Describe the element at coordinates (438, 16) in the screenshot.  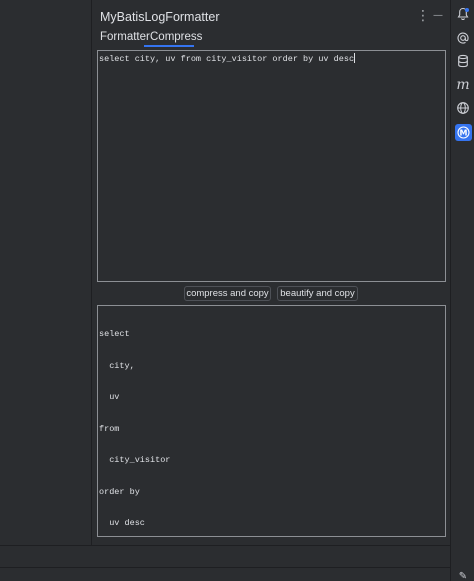
I see `minimize-icon: —` at that location.